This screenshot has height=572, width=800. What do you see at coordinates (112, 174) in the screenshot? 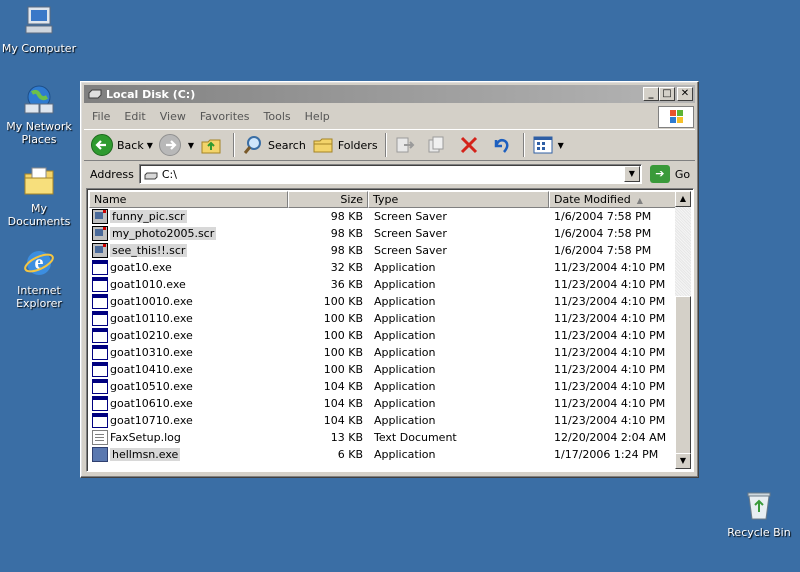
I see `address-label: Address` at bounding box center [112, 174].